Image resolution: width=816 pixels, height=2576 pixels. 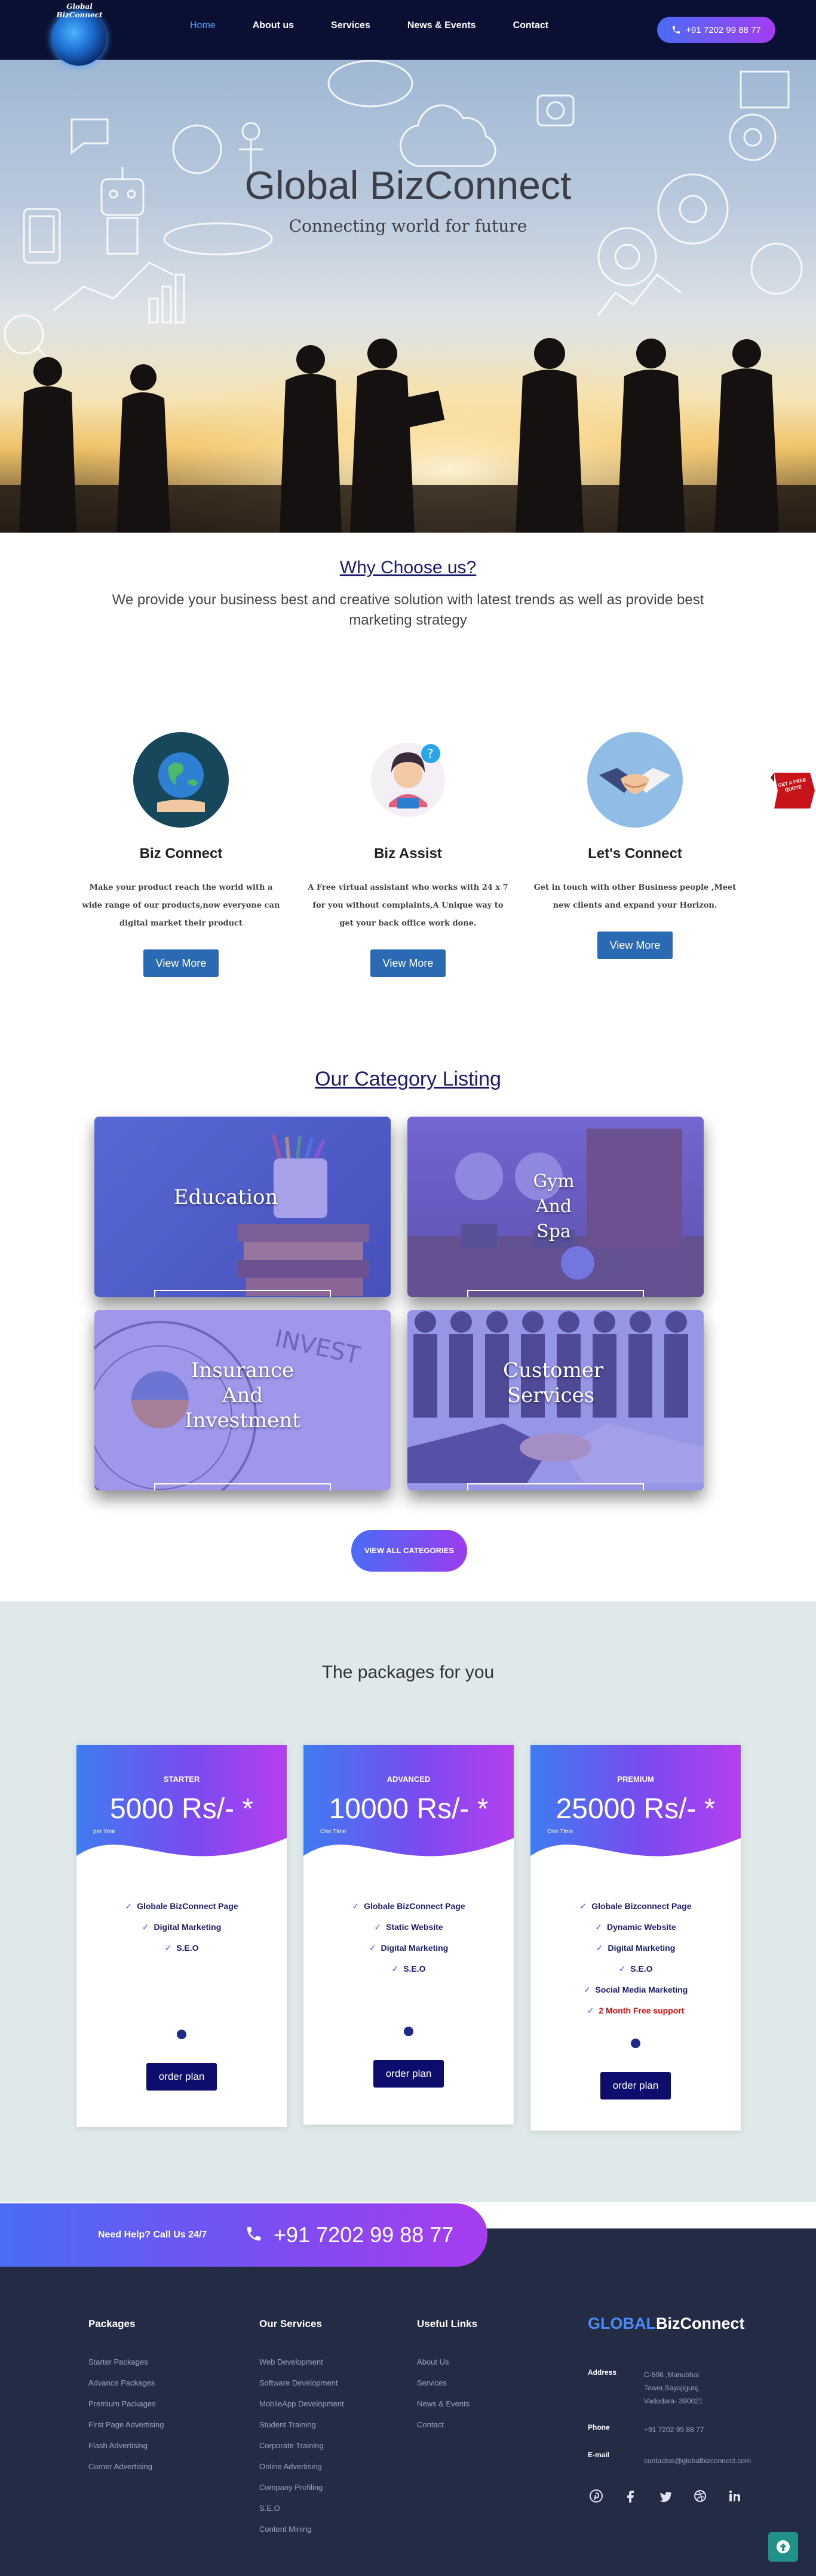 What do you see at coordinates (126, 2472) in the screenshot?
I see `footer-link: Corner Advertising` at bounding box center [126, 2472].